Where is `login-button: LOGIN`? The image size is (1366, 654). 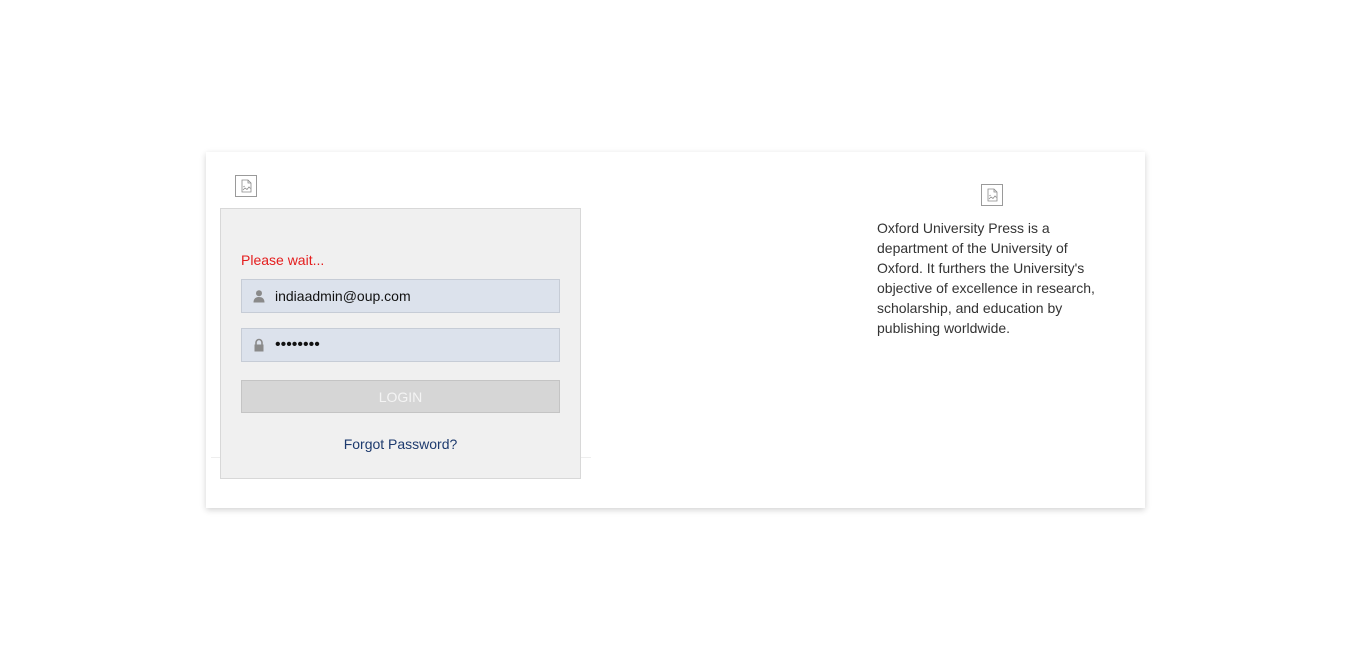 login-button: LOGIN is located at coordinates (400, 396).